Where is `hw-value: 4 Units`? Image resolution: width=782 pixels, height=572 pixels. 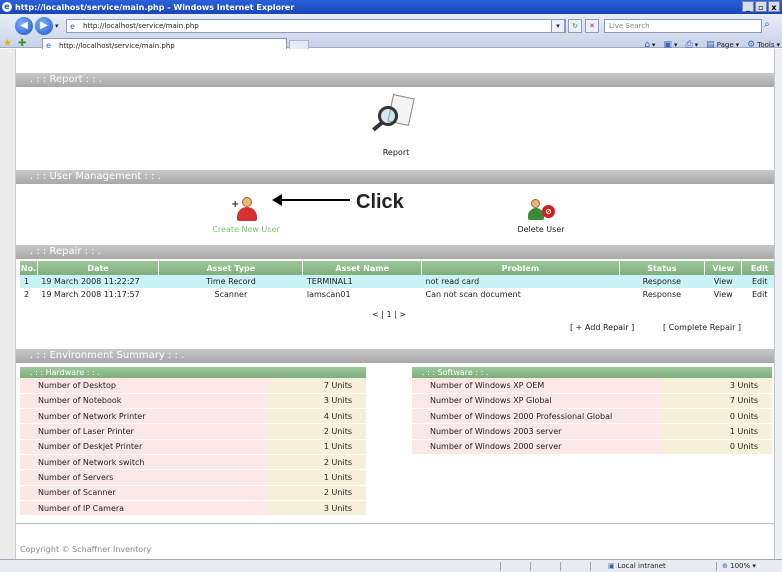
hw-value: 4 Units is located at coordinates (318, 416).